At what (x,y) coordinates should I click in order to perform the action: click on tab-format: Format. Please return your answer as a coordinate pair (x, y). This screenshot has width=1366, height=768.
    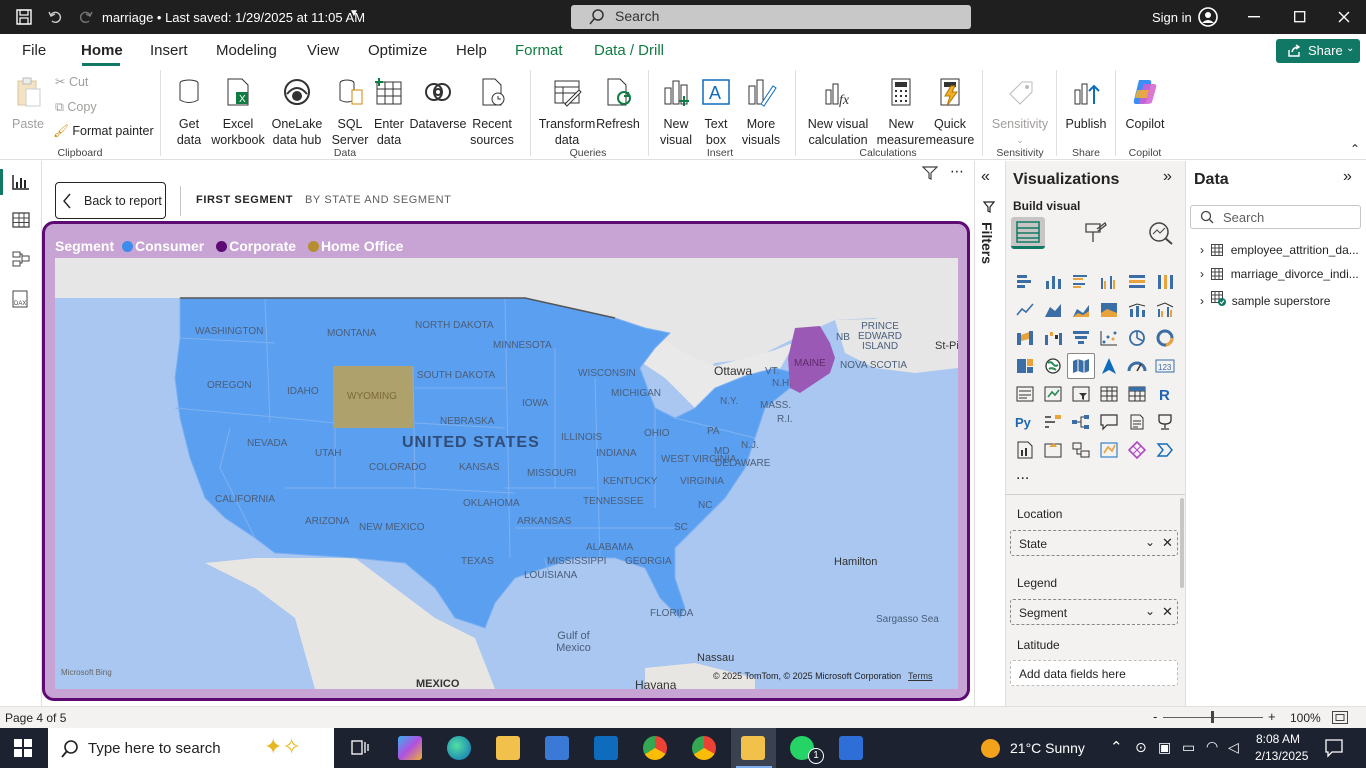
    Looking at the image, I should click on (539, 50).